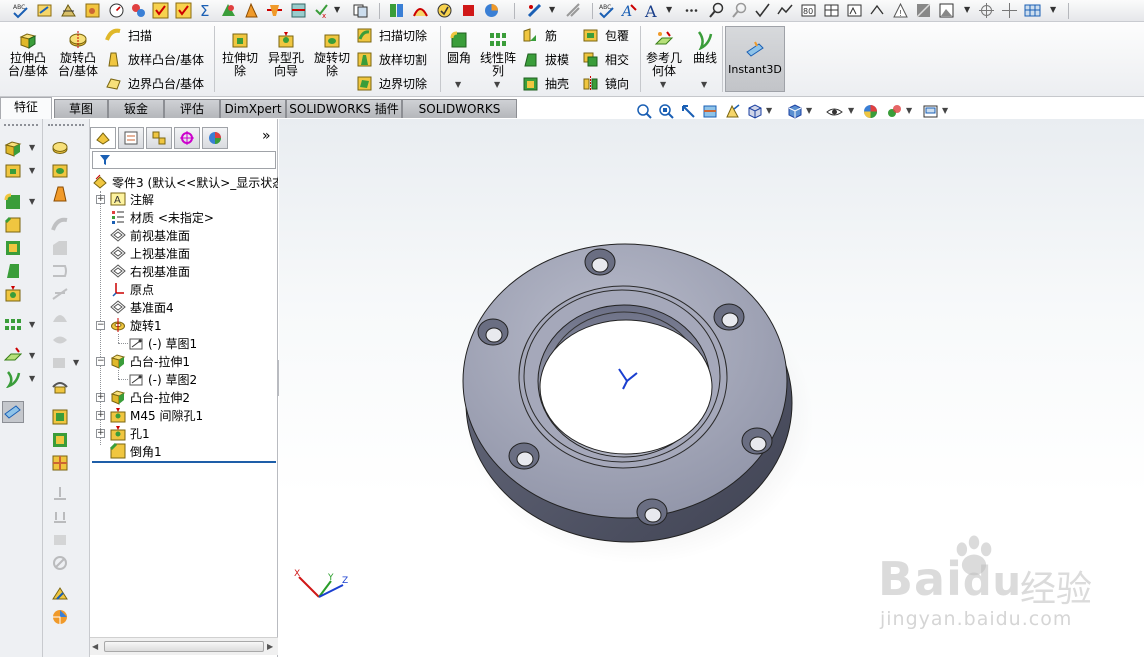 Image resolution: width=1144 pixels, height=657 pixels. What do you see at coordinates (60, 386) in the screenshot?
I see `combine-icon` at bounding box center [60, 386].